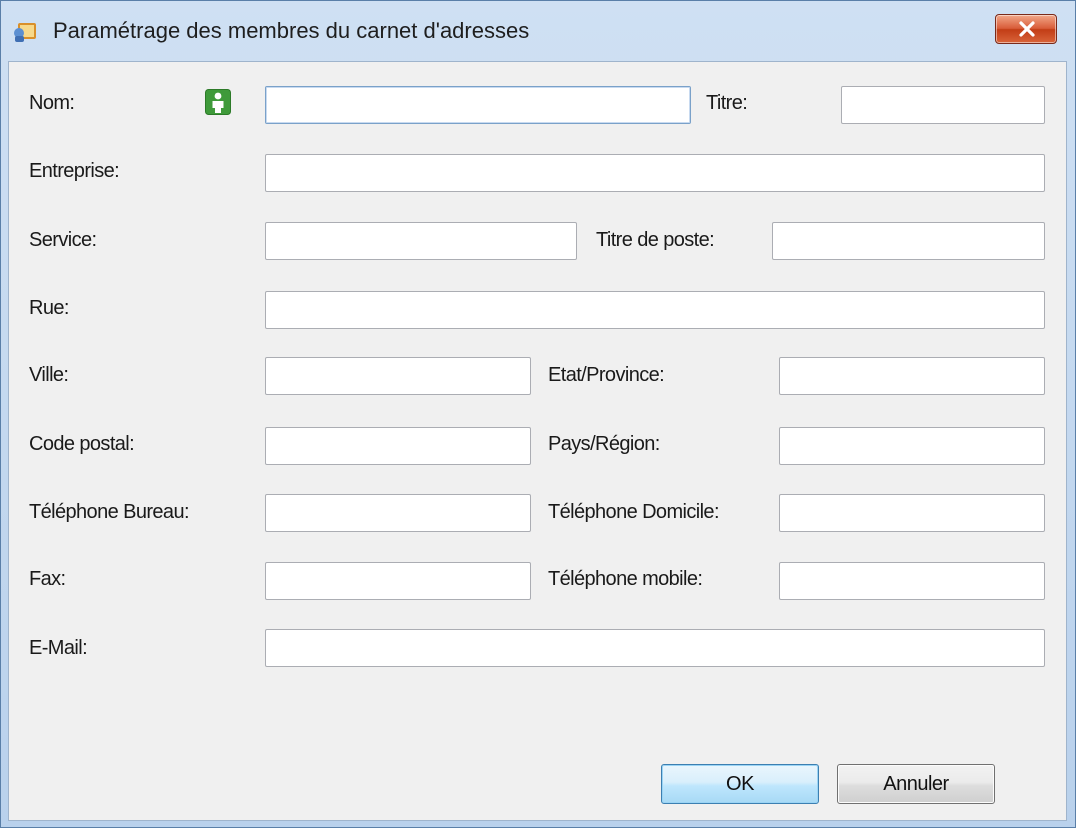 This screenshot has width=1076, height=828. What do you see at coordinates (52, 103) in the screenshot?
I see `nom-label: Nom:` at bounding box center [52, 103].